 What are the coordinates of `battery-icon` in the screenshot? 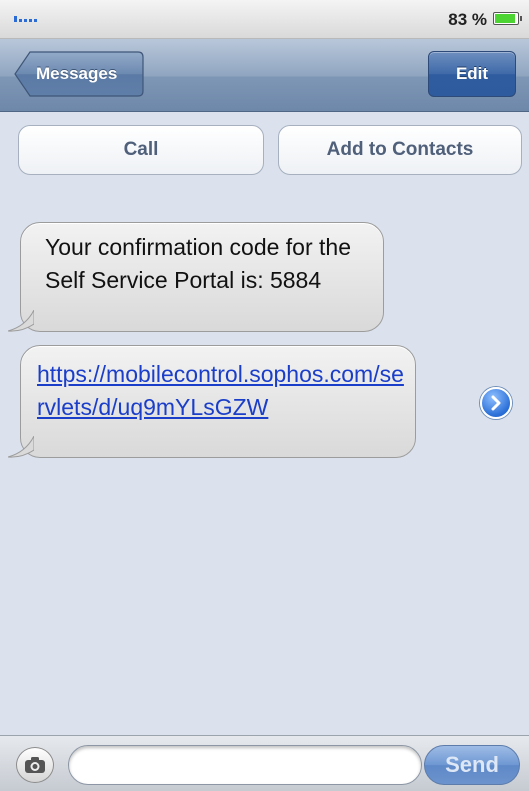 It's located at (507, 18).